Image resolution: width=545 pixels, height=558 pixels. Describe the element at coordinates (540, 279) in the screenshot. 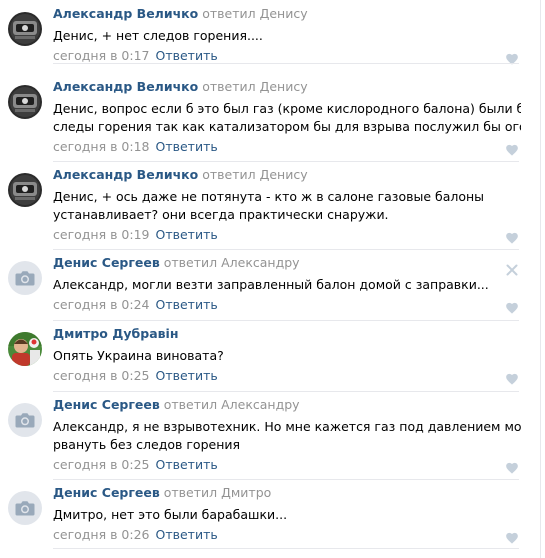

I see `page-right-border` at that location.